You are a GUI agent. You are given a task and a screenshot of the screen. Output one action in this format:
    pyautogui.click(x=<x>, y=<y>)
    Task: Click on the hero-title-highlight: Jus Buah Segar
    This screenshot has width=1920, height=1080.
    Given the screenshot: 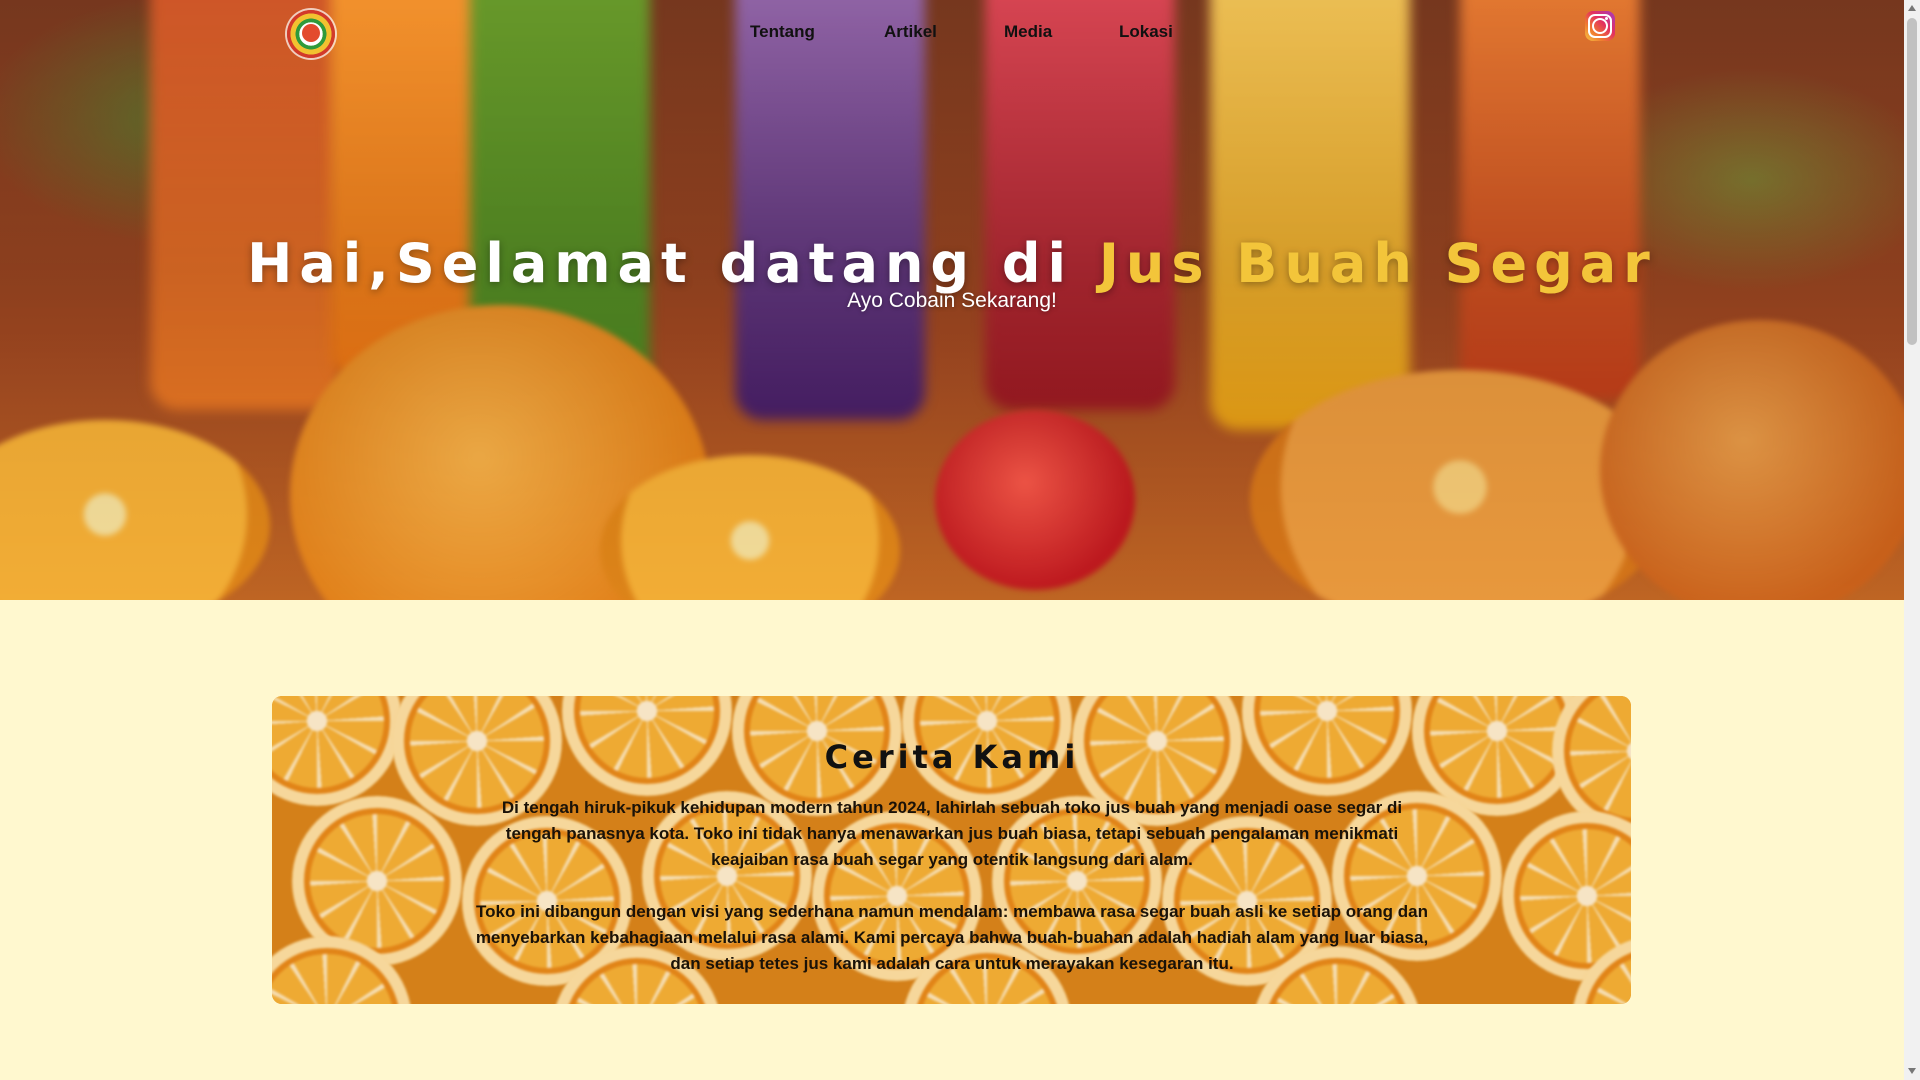 What is the action you would take?
    pyautogui.click(x=1377, y=263)
    